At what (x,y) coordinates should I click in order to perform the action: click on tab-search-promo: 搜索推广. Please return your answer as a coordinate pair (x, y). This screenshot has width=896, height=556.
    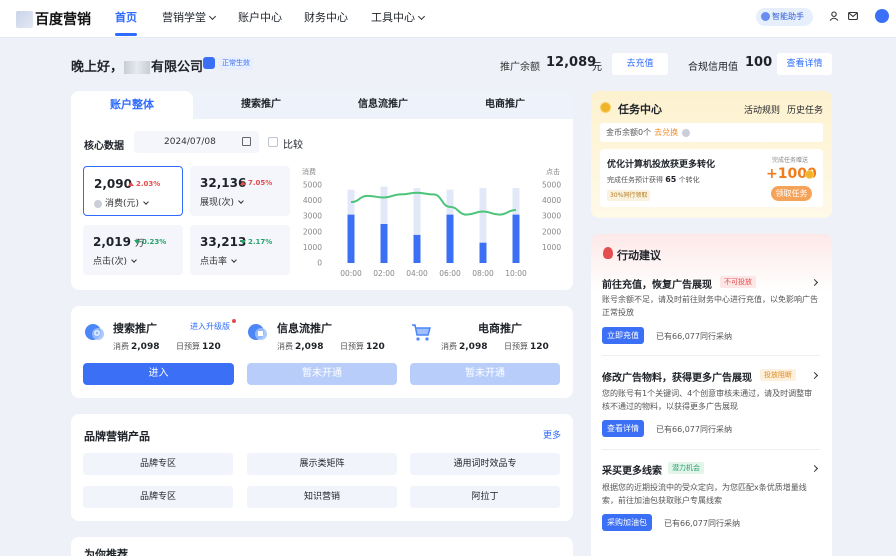
    Looking at the image, I should click on (261, 105).